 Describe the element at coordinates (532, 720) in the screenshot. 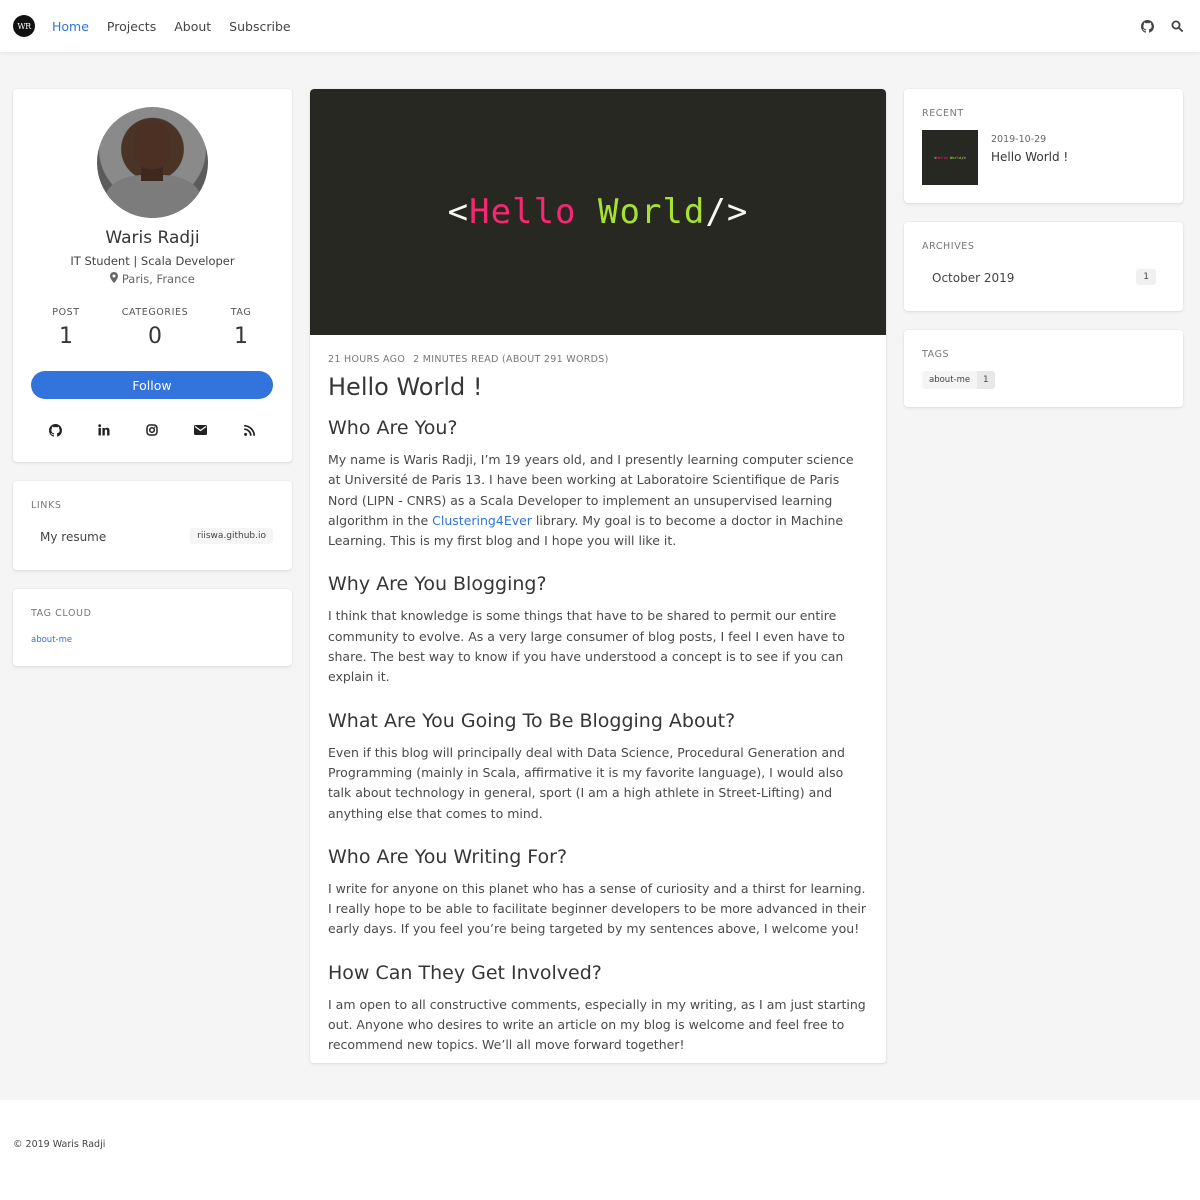

I see `post-heading: What Are You Going To Be Blogging About?` at that location.